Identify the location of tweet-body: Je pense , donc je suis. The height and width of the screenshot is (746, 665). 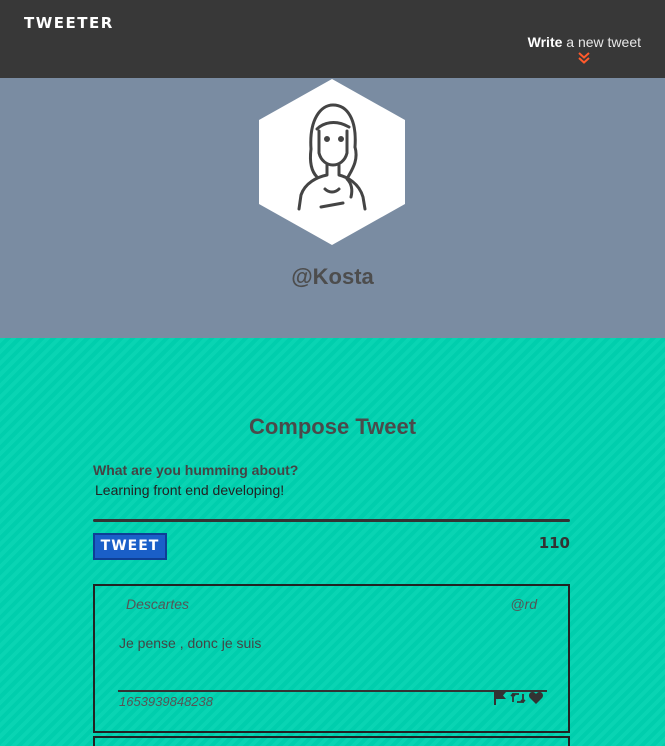
(190, 643).